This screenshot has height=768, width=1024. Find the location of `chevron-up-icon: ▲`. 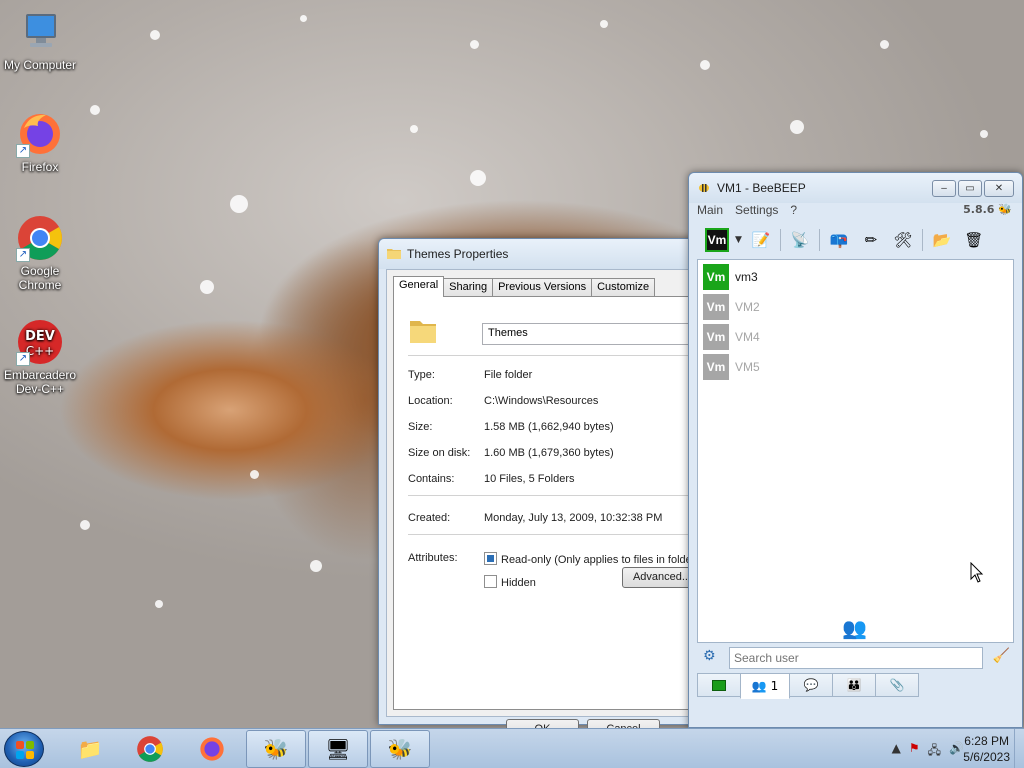

chevron-up-icon: ▲ is located at coordinates (896, 751).